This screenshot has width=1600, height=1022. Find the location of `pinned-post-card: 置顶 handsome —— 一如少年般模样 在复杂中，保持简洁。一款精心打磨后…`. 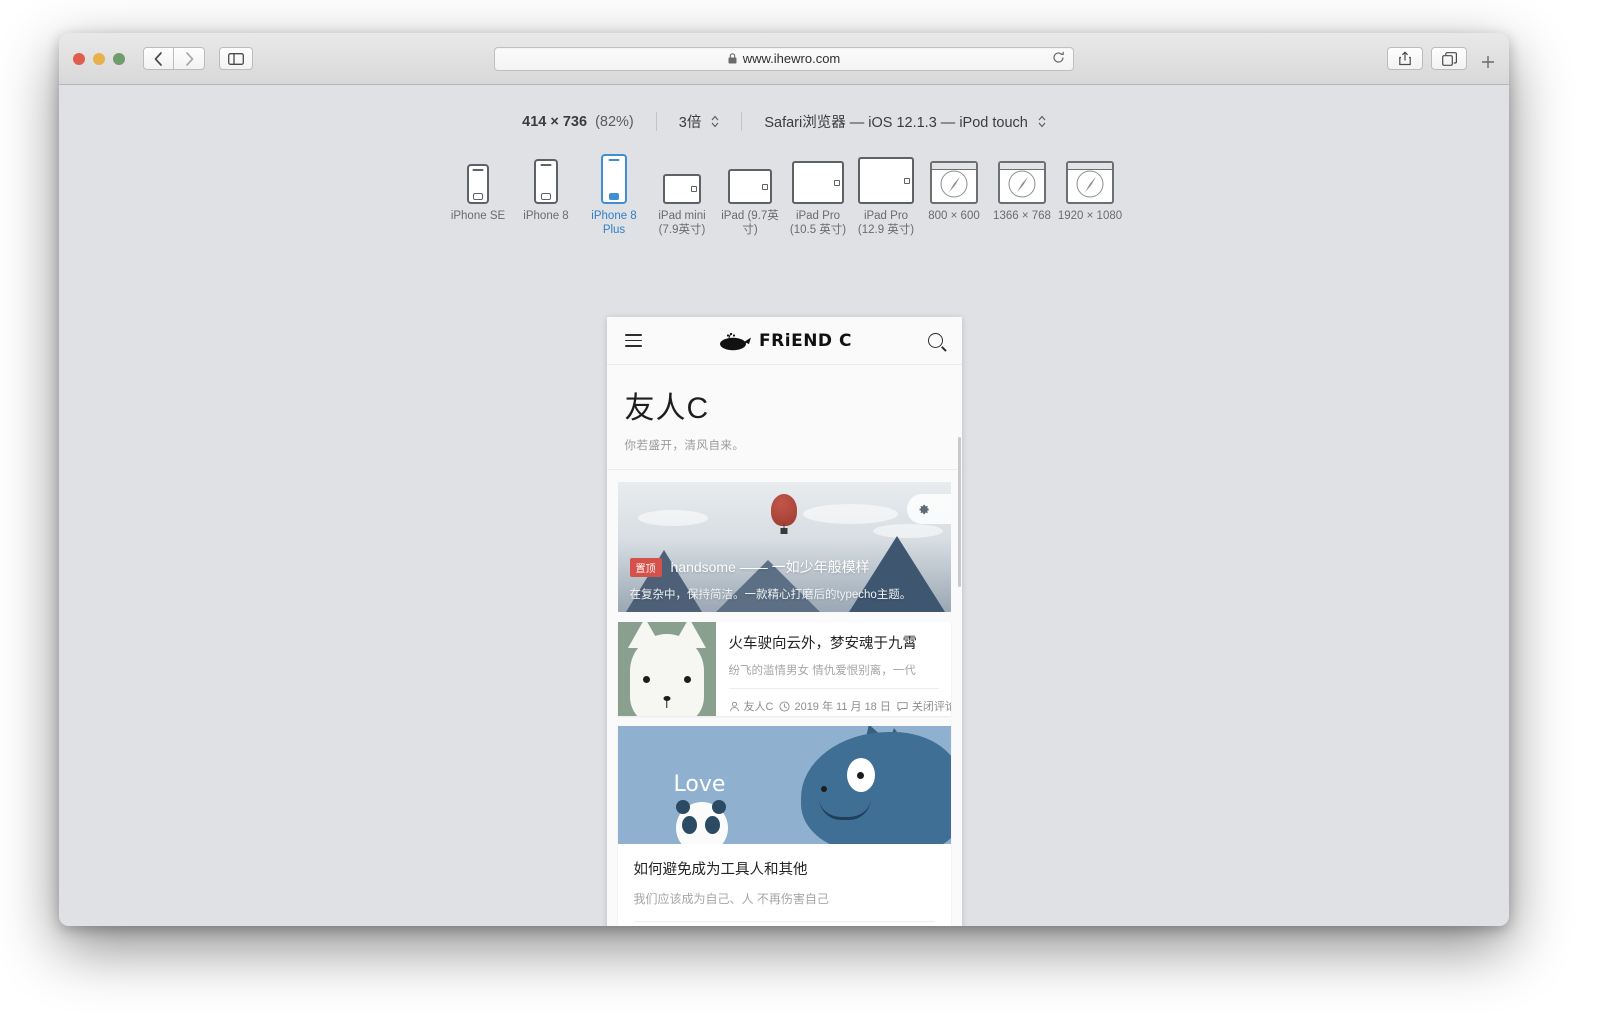

pinned-post-card: 置顶 handsome —— 一如少年般模样 在复杂中，保持简洁。一款精心打磨后… is located at coordinates (784, 547).